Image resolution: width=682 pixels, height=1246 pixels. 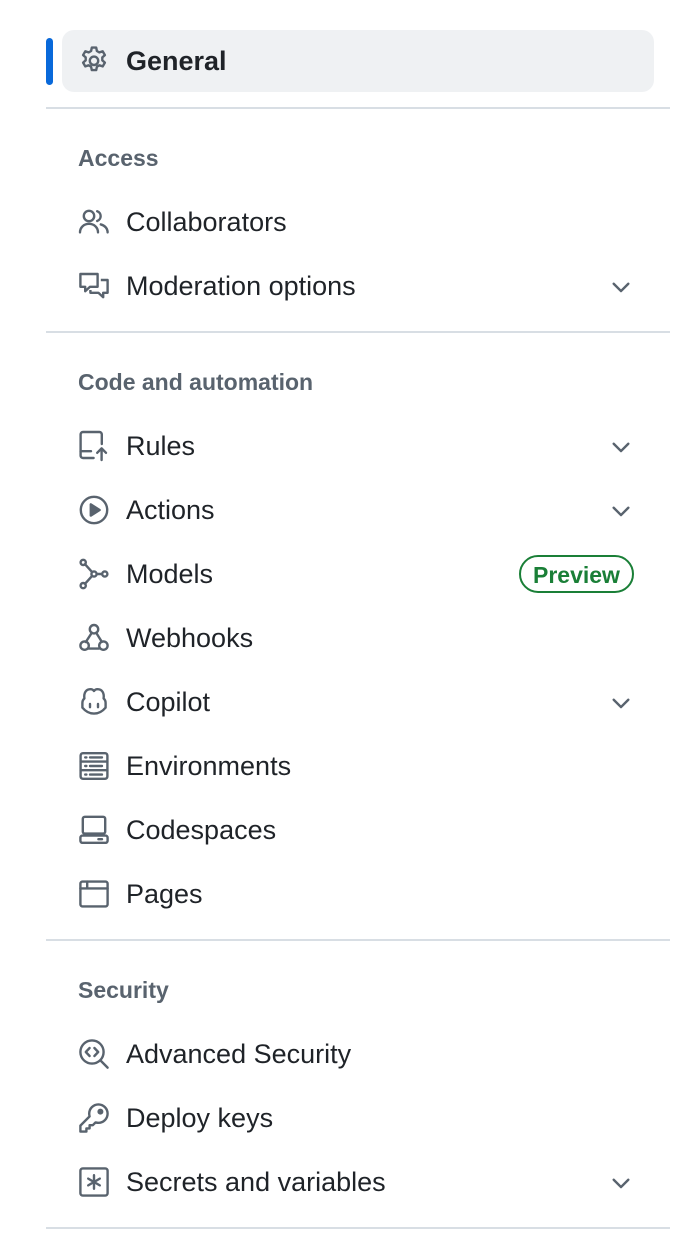 I want to click on nav-item-rules: Rules, so click(x=358, y=446).